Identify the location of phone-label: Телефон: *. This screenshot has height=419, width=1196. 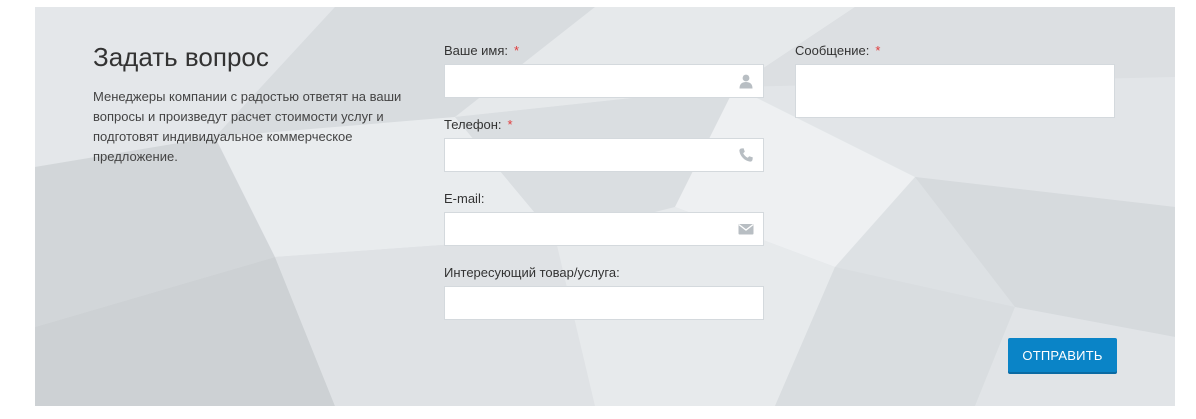
(478, 124).